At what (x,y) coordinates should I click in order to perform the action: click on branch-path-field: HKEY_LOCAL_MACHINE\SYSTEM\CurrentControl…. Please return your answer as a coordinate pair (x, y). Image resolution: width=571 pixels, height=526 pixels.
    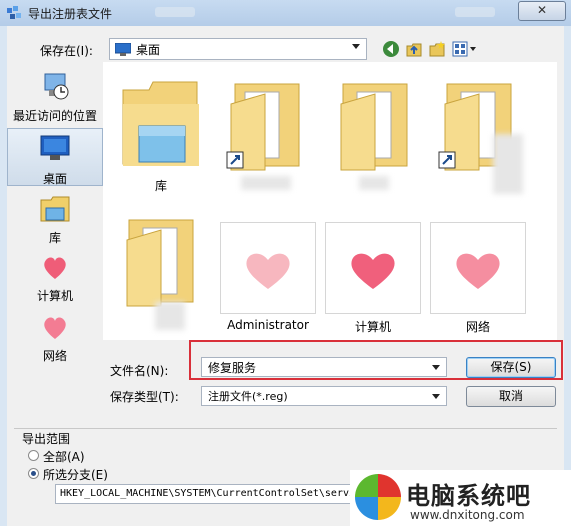
    Looking at the image, I should click on (203, 494).